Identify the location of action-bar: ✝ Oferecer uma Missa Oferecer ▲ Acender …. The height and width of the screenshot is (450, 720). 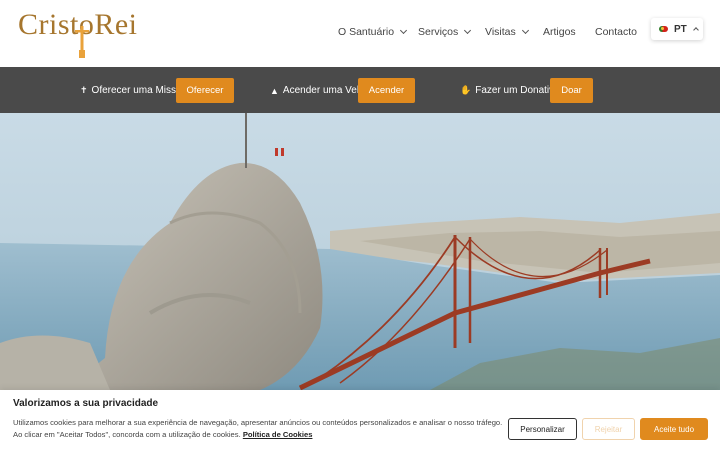
(360, 90).